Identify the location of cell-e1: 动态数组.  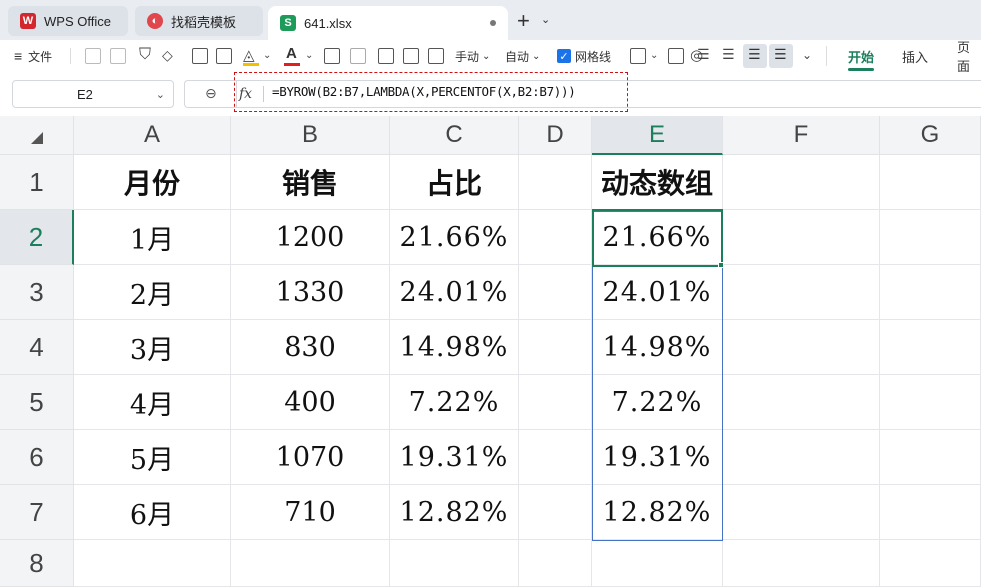
(657, 182).